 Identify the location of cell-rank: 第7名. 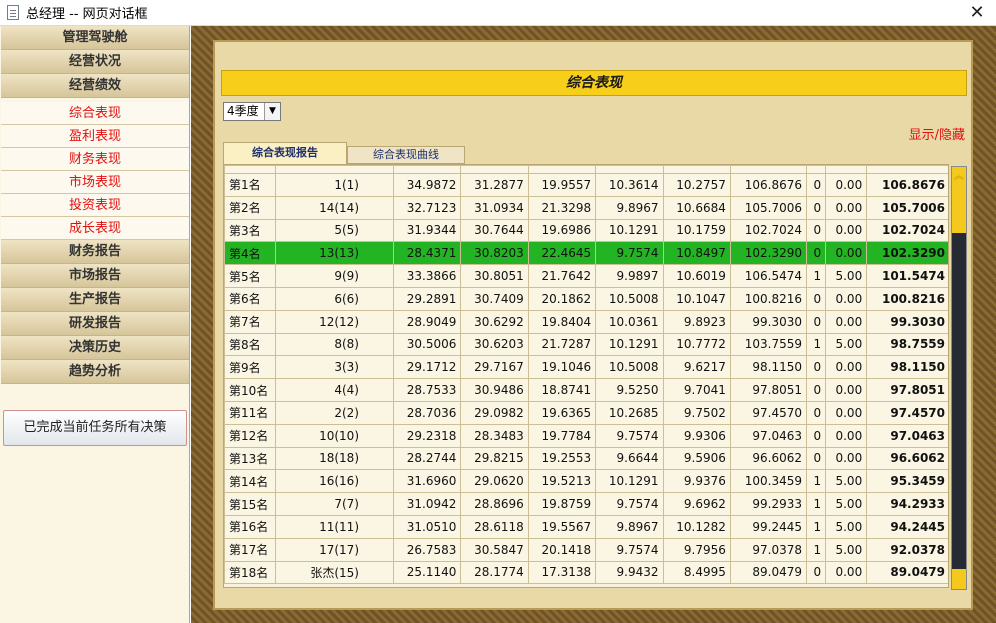
(250, 321).